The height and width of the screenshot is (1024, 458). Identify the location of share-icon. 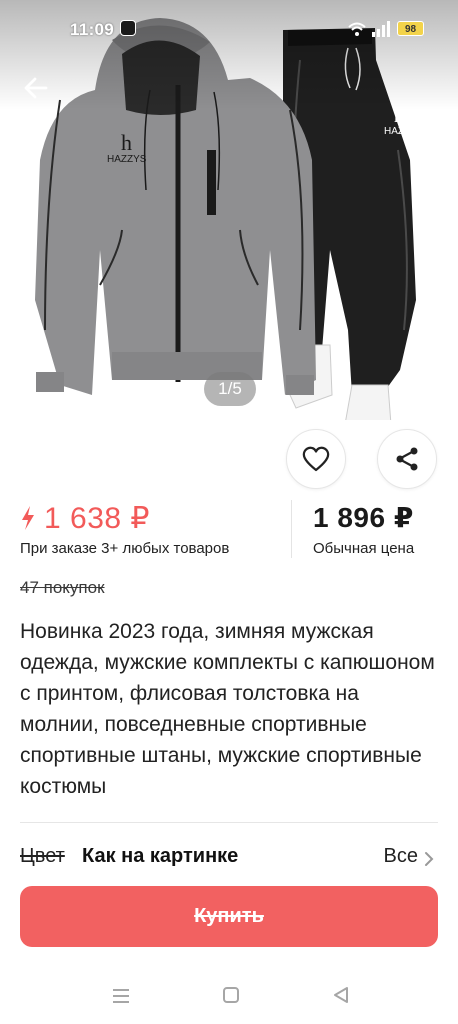
(407, 459).